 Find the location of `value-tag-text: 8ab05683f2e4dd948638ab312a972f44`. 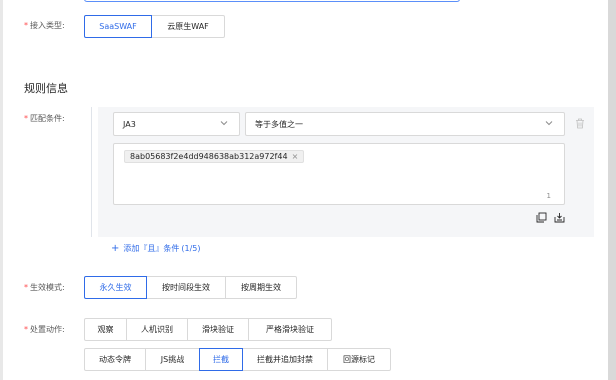

value-tag-text: 8ab05683f2e4dd948638ab312a972f44 is located at coordinates (209, 156).